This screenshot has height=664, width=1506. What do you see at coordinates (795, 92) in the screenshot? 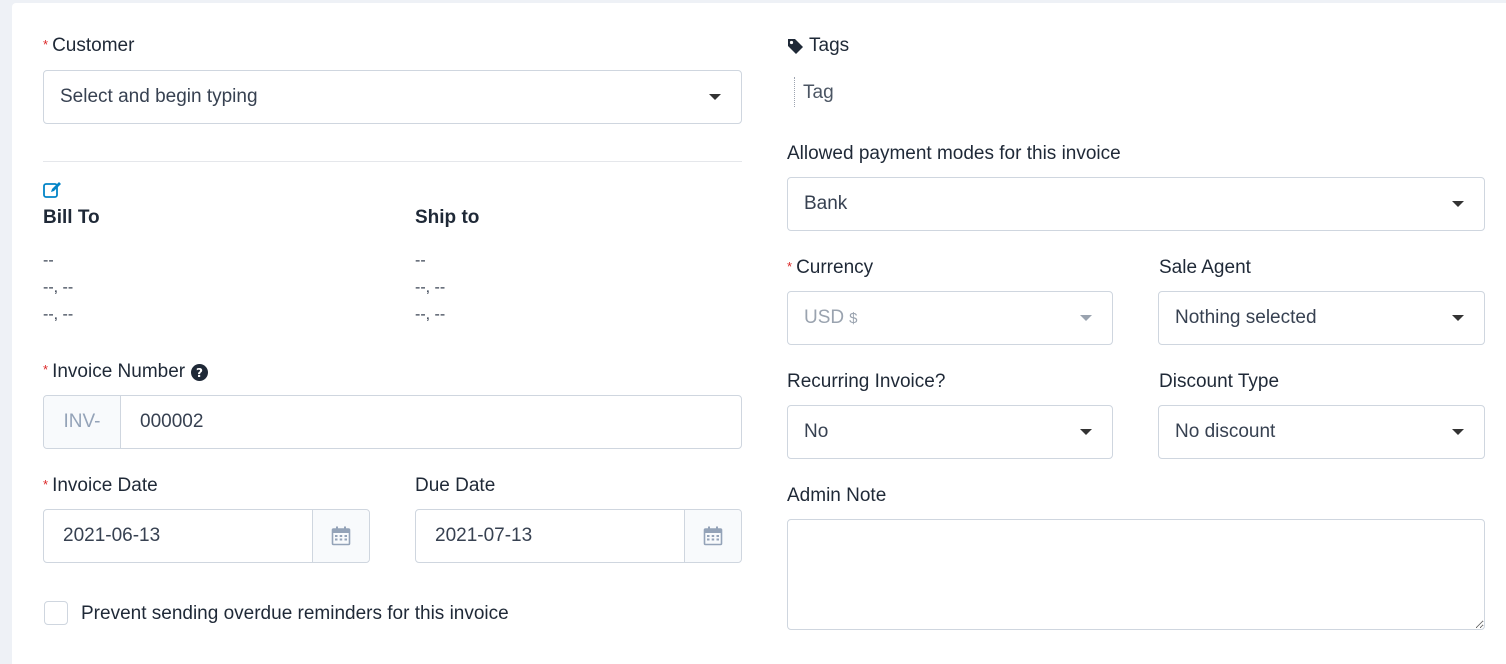
I see `tags-divider` at bounding box center [795, 92].